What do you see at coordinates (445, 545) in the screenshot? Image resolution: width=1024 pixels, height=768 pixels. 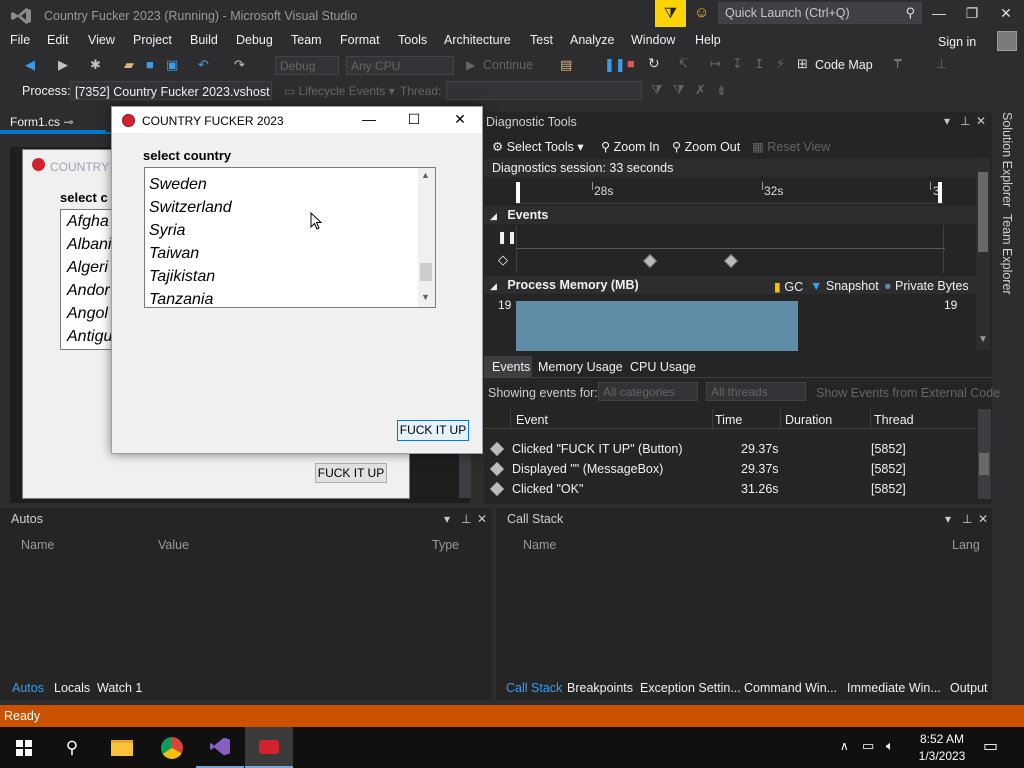 I see `column-type: Type` at bounding box center [445, 545].